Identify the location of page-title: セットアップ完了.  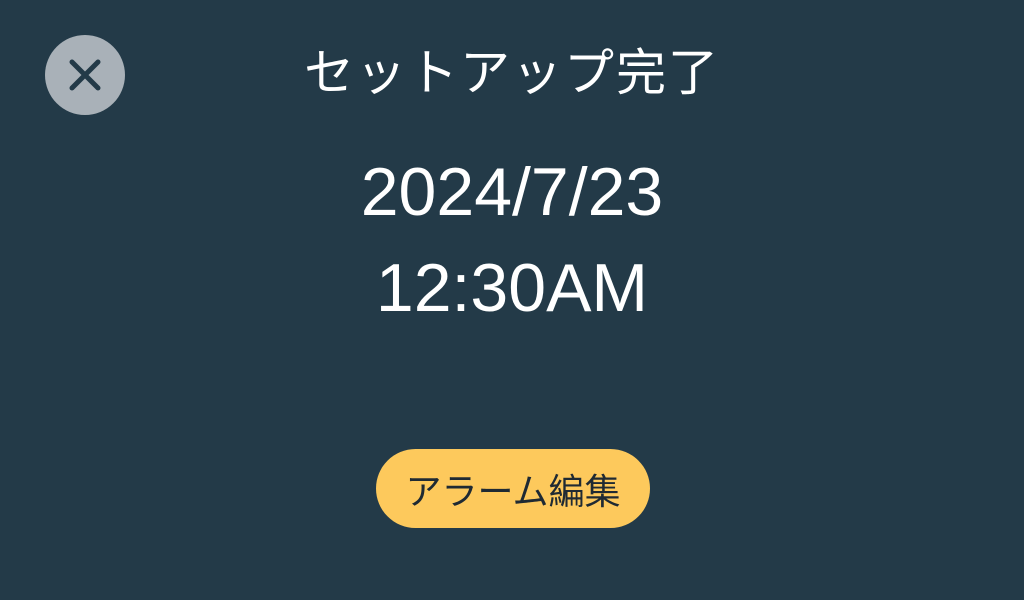
(512, 73).